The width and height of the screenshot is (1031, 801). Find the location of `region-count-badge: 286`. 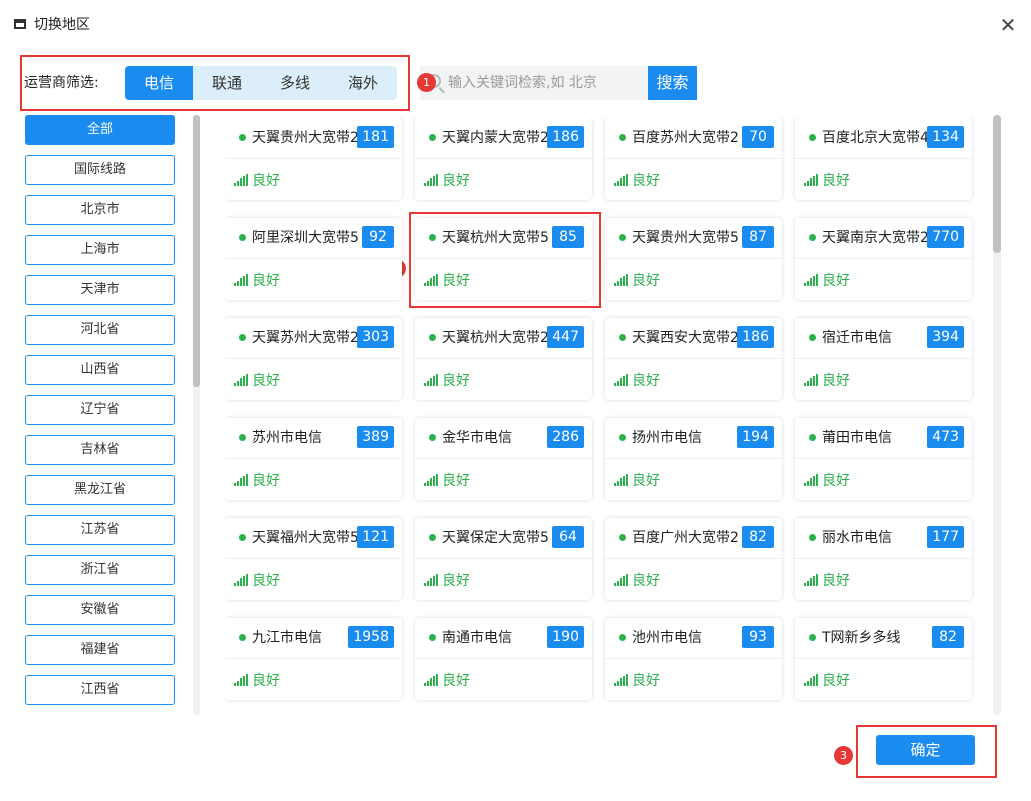

region-count-badge: 286 is located at coordinates (565, 437).